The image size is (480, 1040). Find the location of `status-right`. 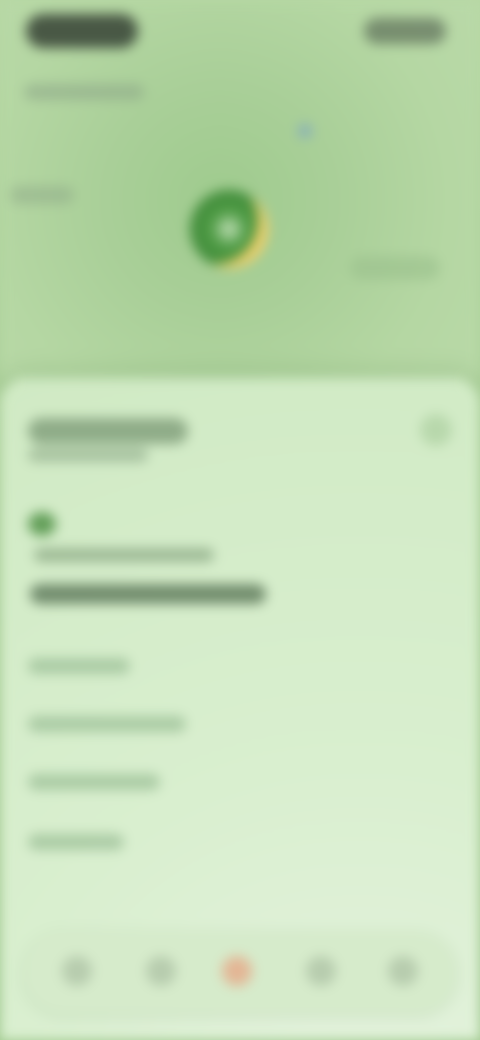

status-right is located at coordinates (405, 31).